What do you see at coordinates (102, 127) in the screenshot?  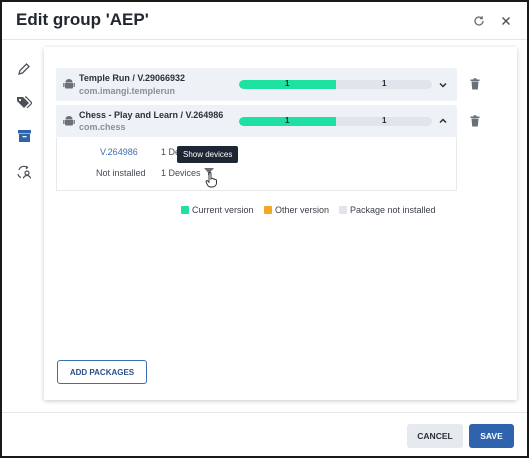 I see `package-id: com.chess` at bounding box center [102, 127].